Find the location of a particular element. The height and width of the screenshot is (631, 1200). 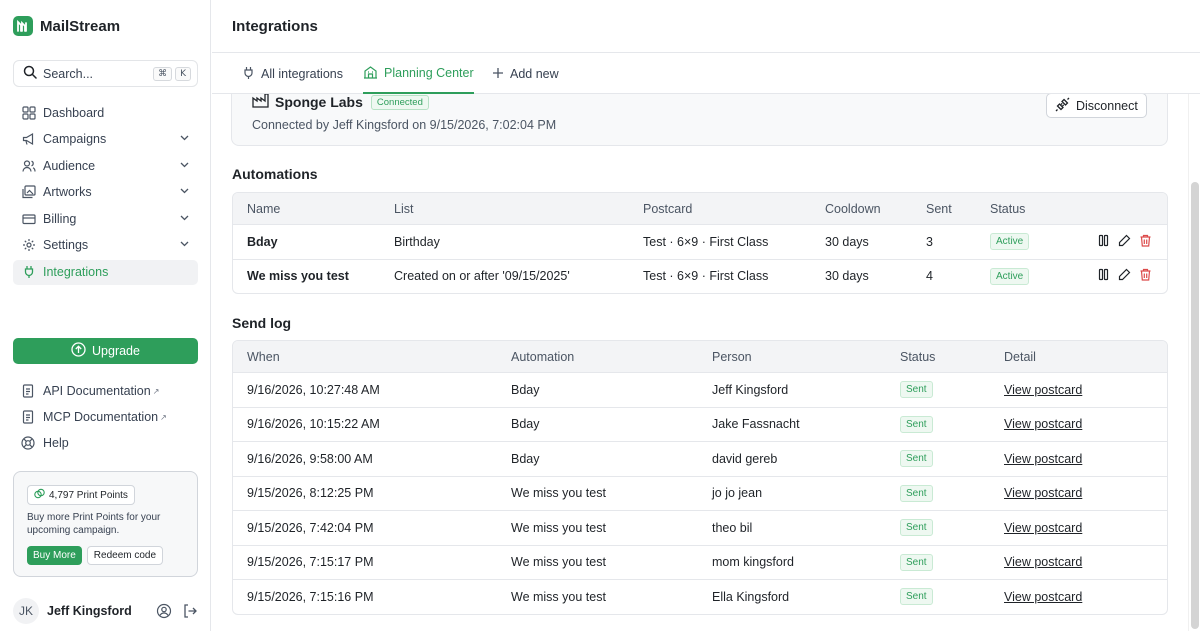

log-person: Jeff Kingsford is located at coordinates (750, 389).